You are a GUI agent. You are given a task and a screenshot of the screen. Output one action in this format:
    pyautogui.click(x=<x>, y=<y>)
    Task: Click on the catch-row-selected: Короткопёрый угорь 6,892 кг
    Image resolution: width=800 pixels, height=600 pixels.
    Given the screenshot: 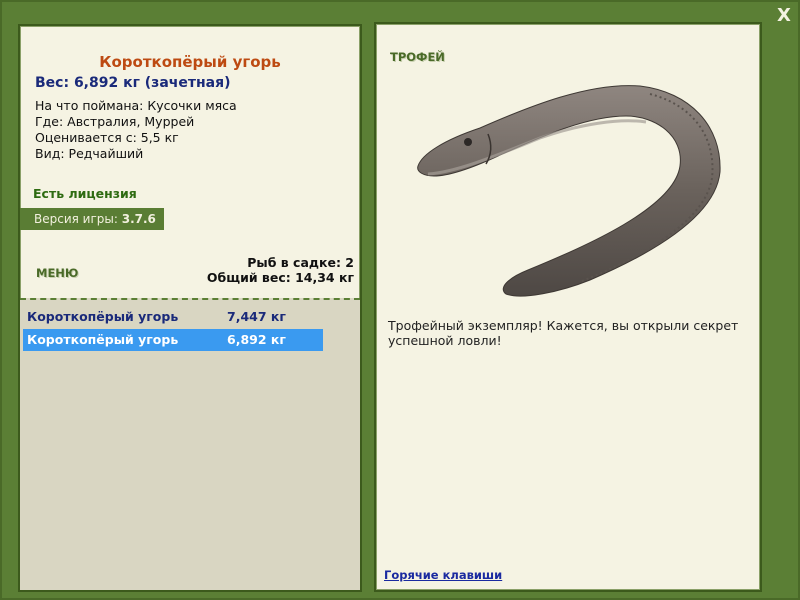 What is the action you would take?
    pyautogui.click(x=173, y=340)
    